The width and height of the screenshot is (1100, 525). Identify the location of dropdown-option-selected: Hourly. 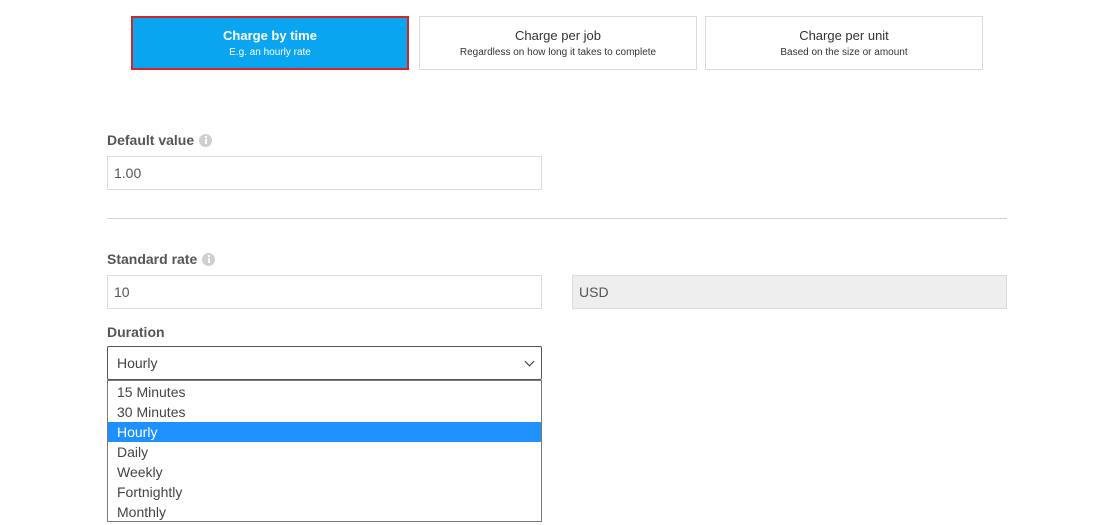
(324, 432).